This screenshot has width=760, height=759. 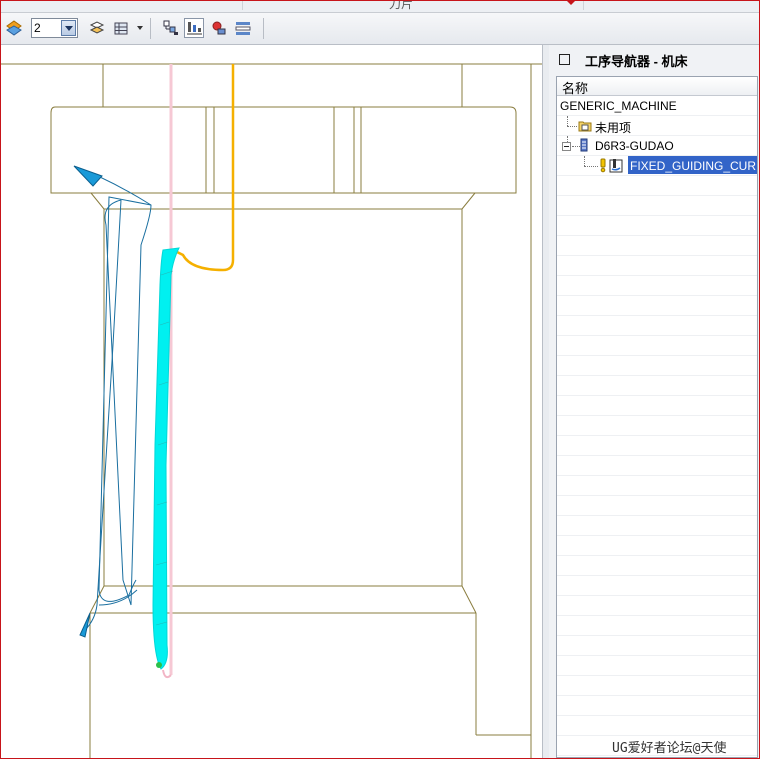 I want to click on tool-icon, so click(x=584, y=147).